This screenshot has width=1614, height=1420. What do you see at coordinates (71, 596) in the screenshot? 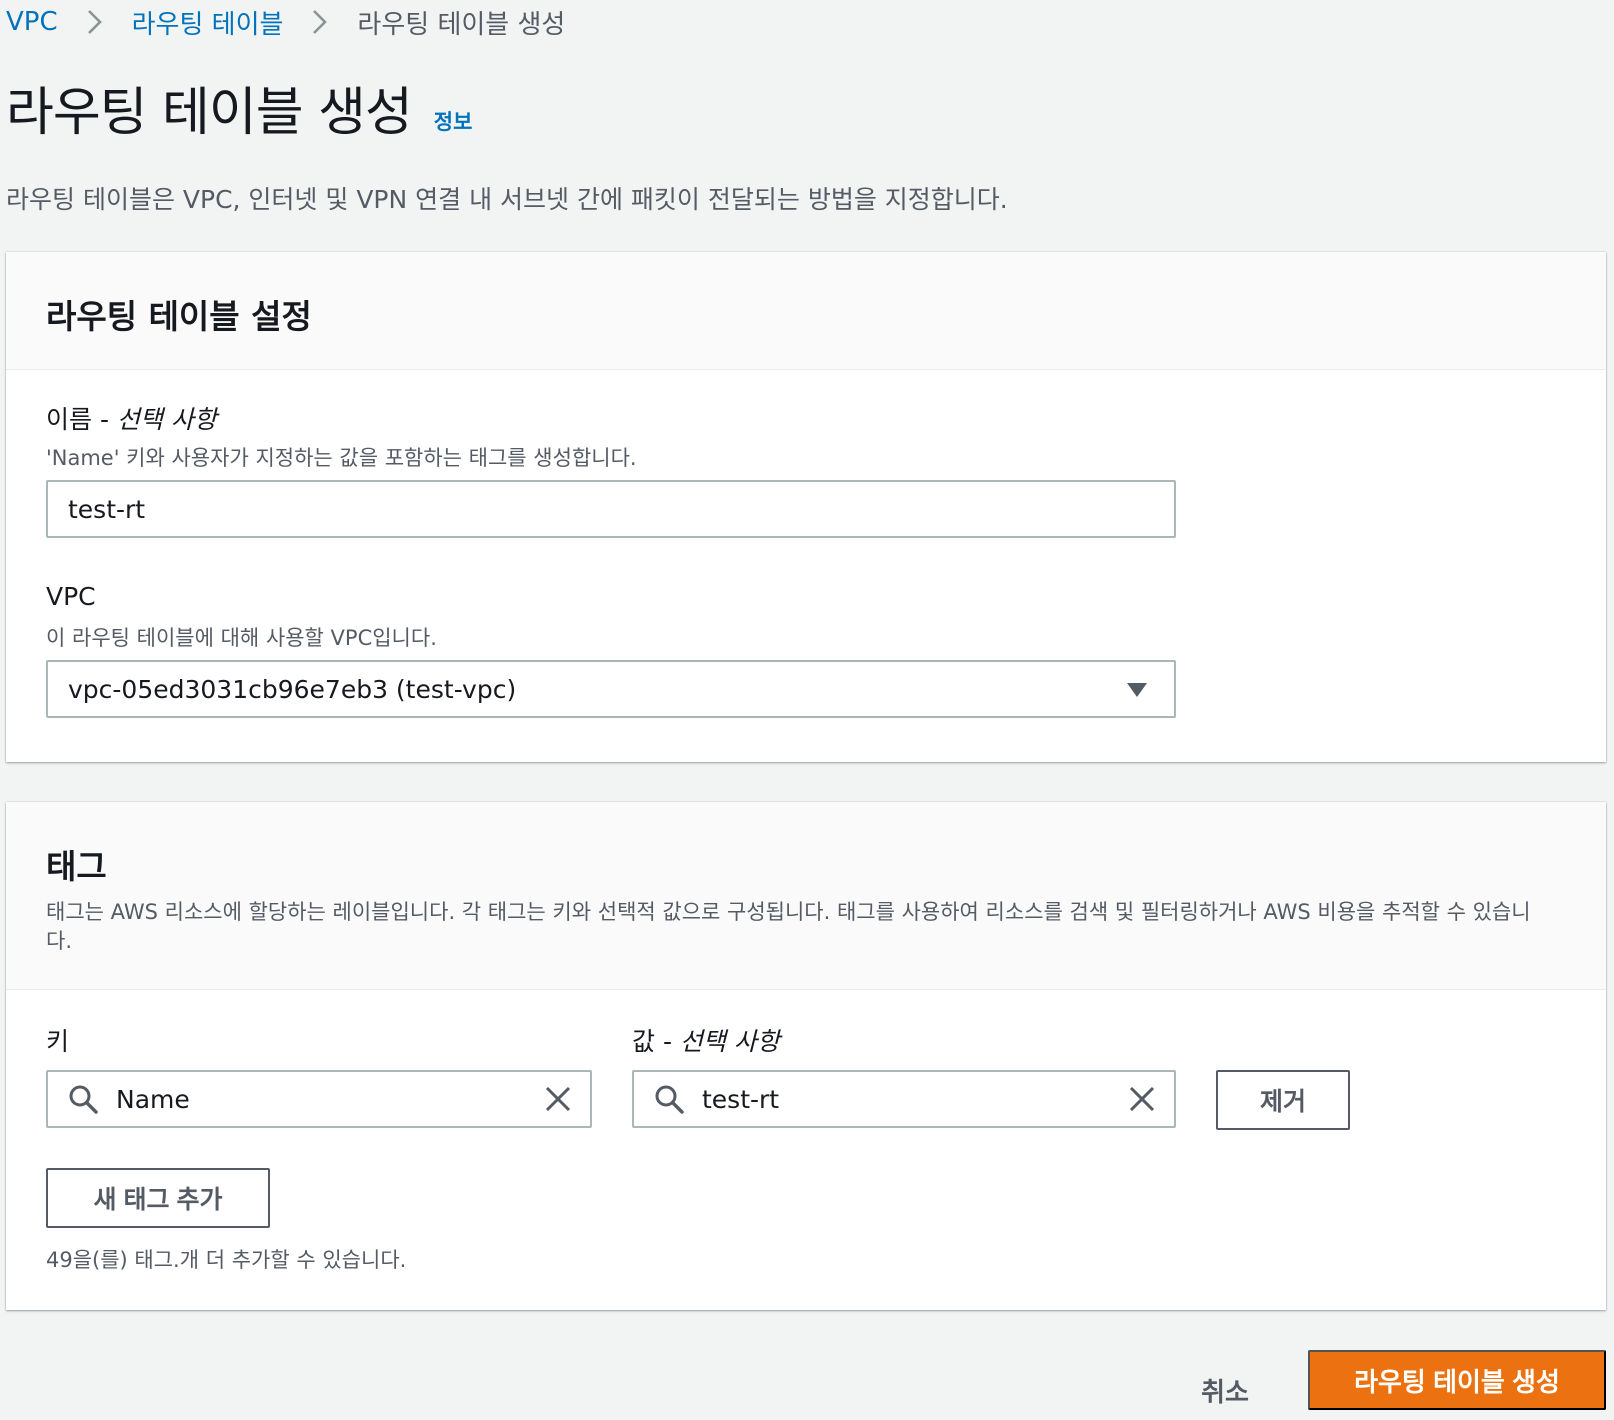
I see `vpc-label: VPC` at bounding box center [71, 596].